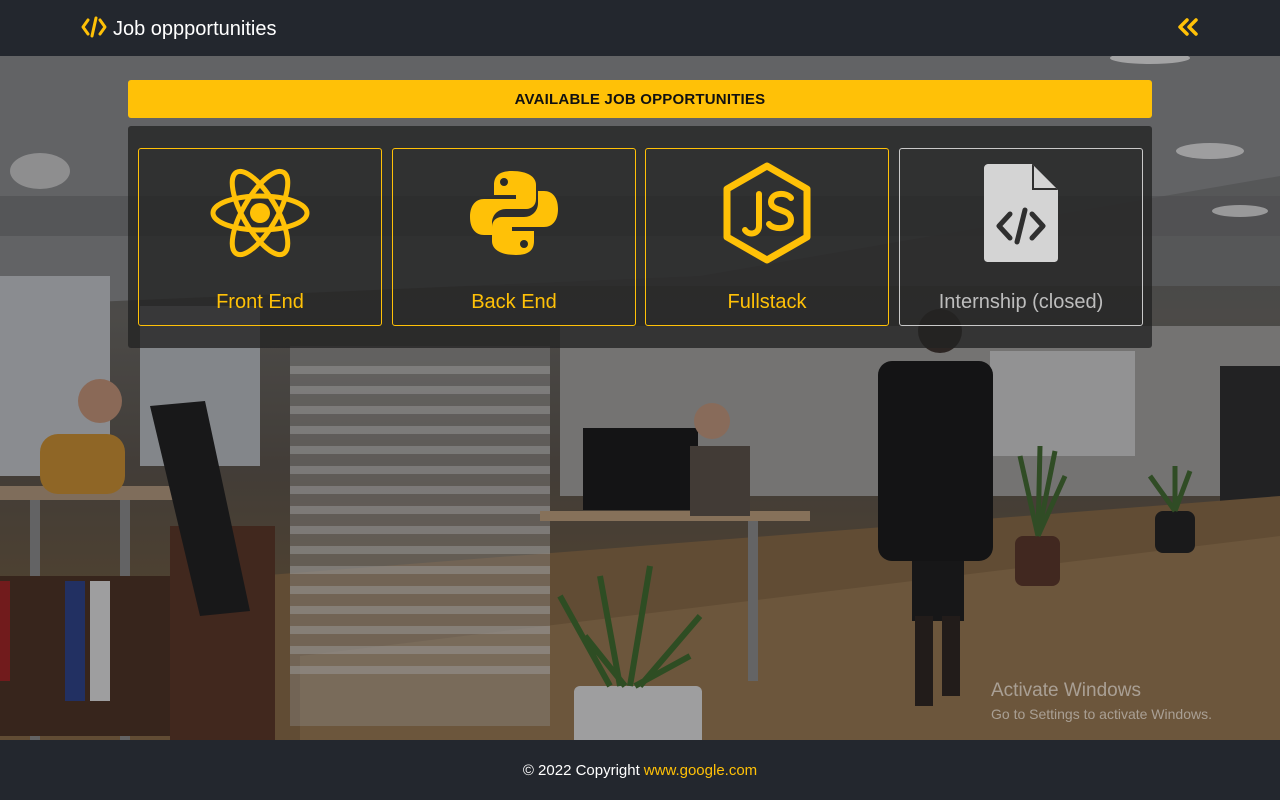  I want to click on section-heading-bar: AVAILABLE JOB OPPORTUNITIES, so click(640, 99).